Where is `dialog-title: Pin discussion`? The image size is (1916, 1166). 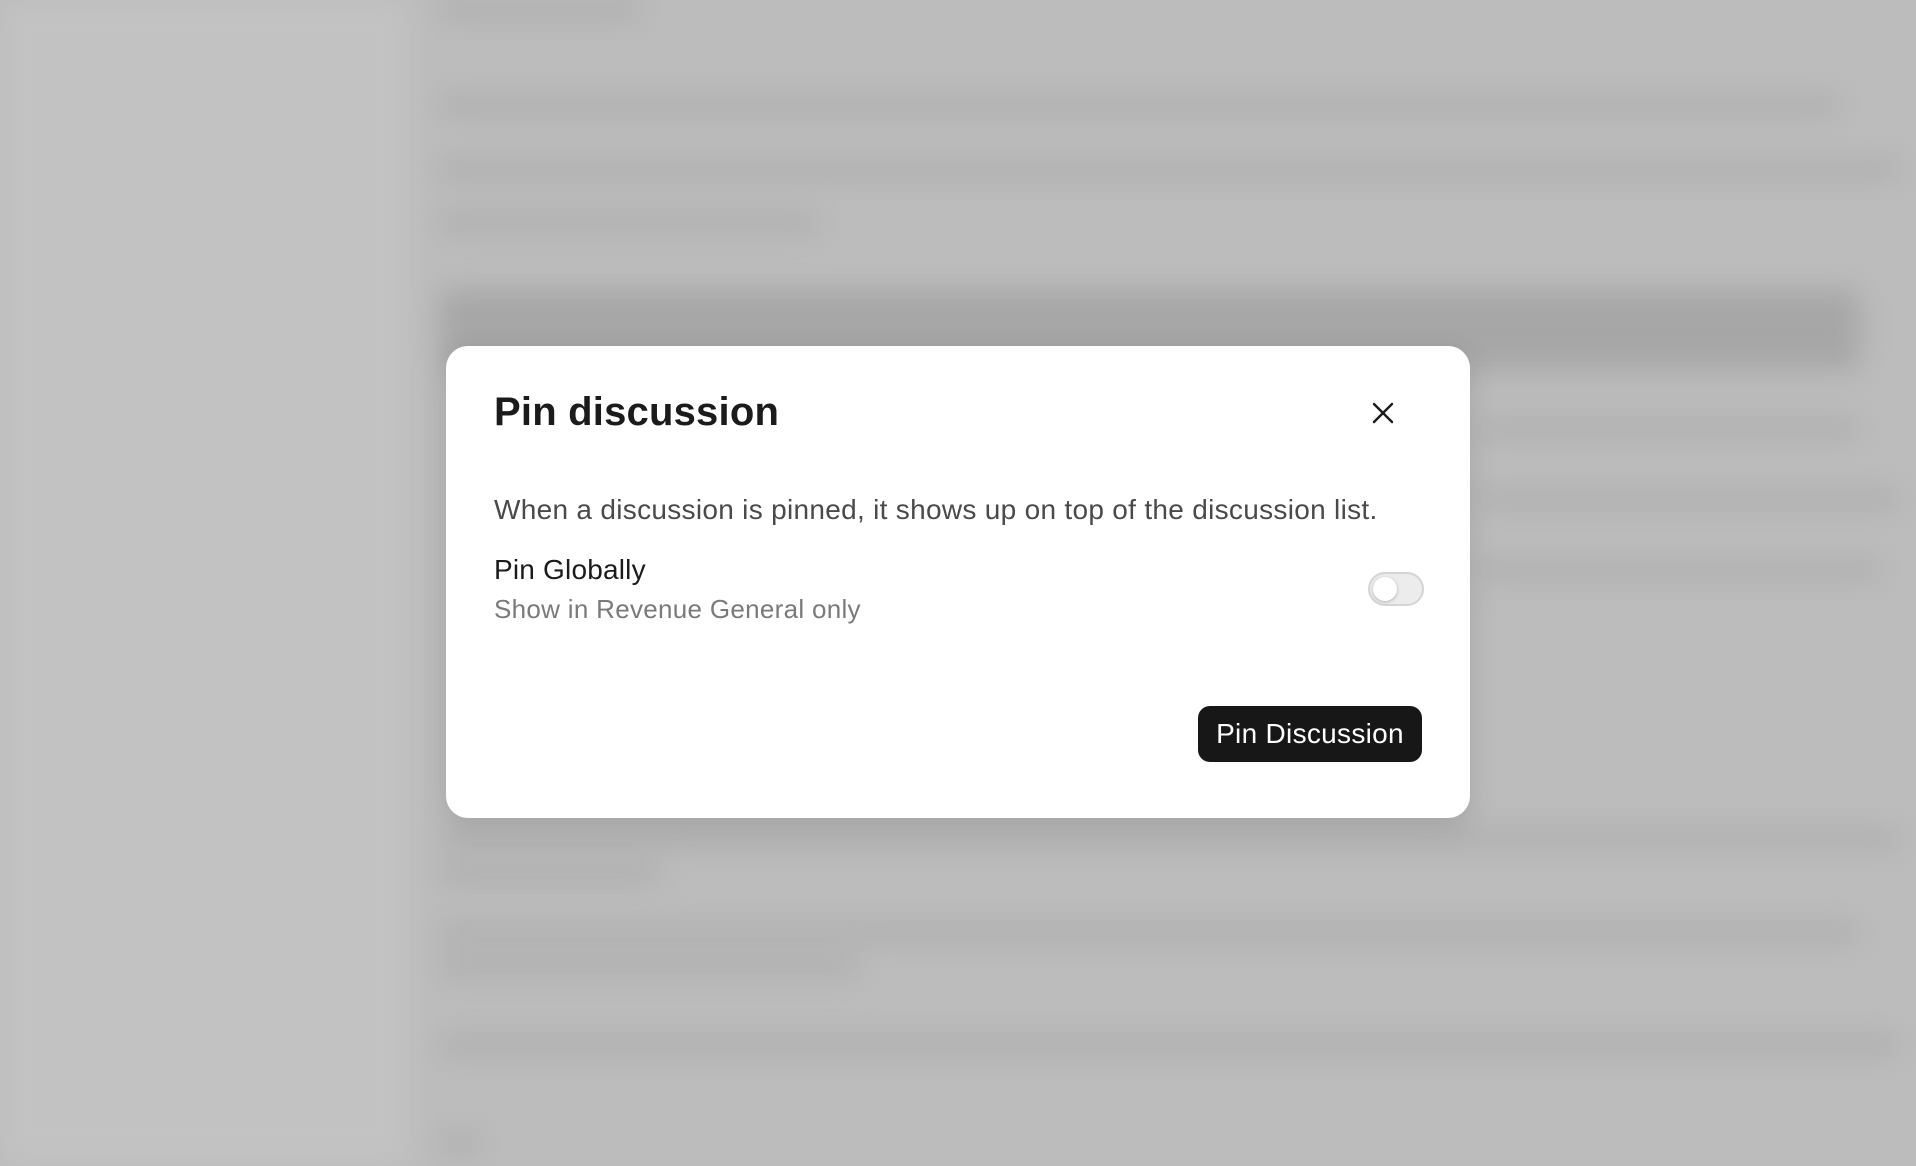
dialog-title: Pin discussion is located at coordinates (637, 412).